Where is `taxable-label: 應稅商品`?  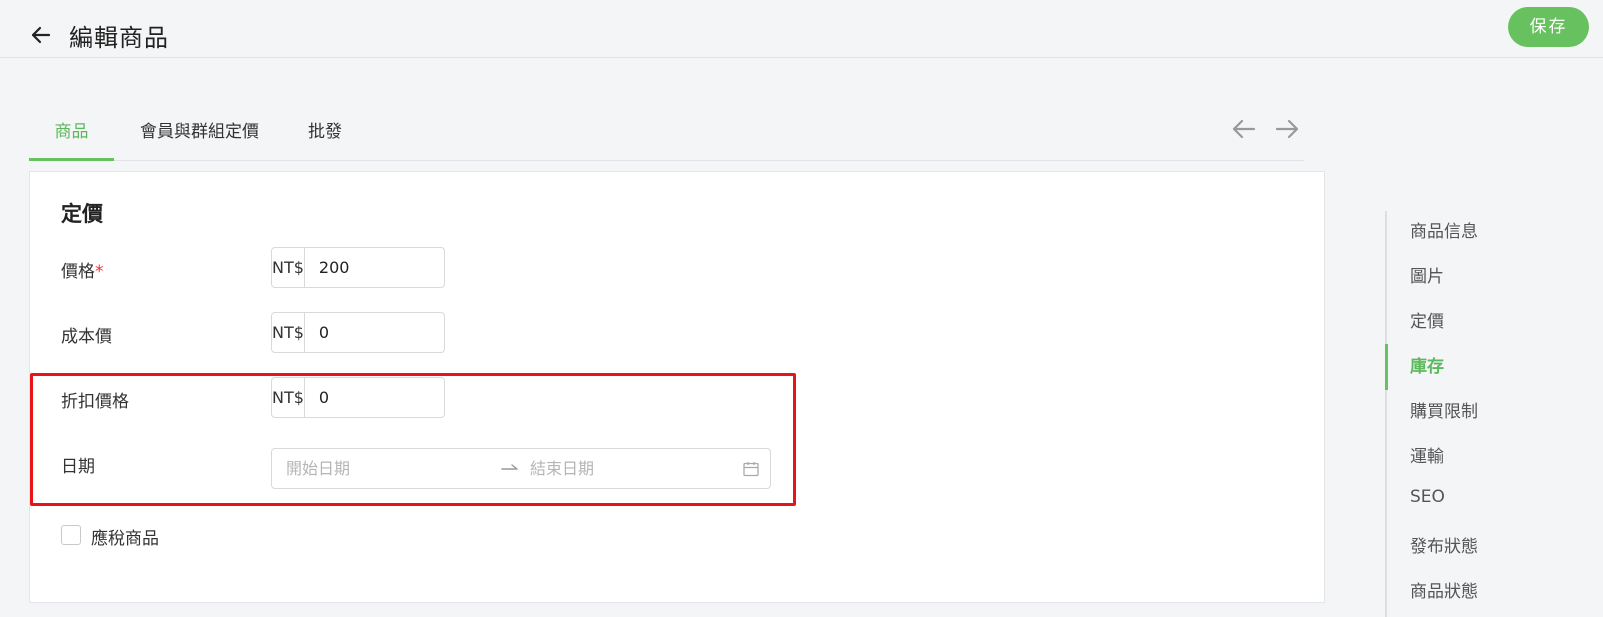 taxable-label: 應稅商品 is located at coordinates (125, 539).